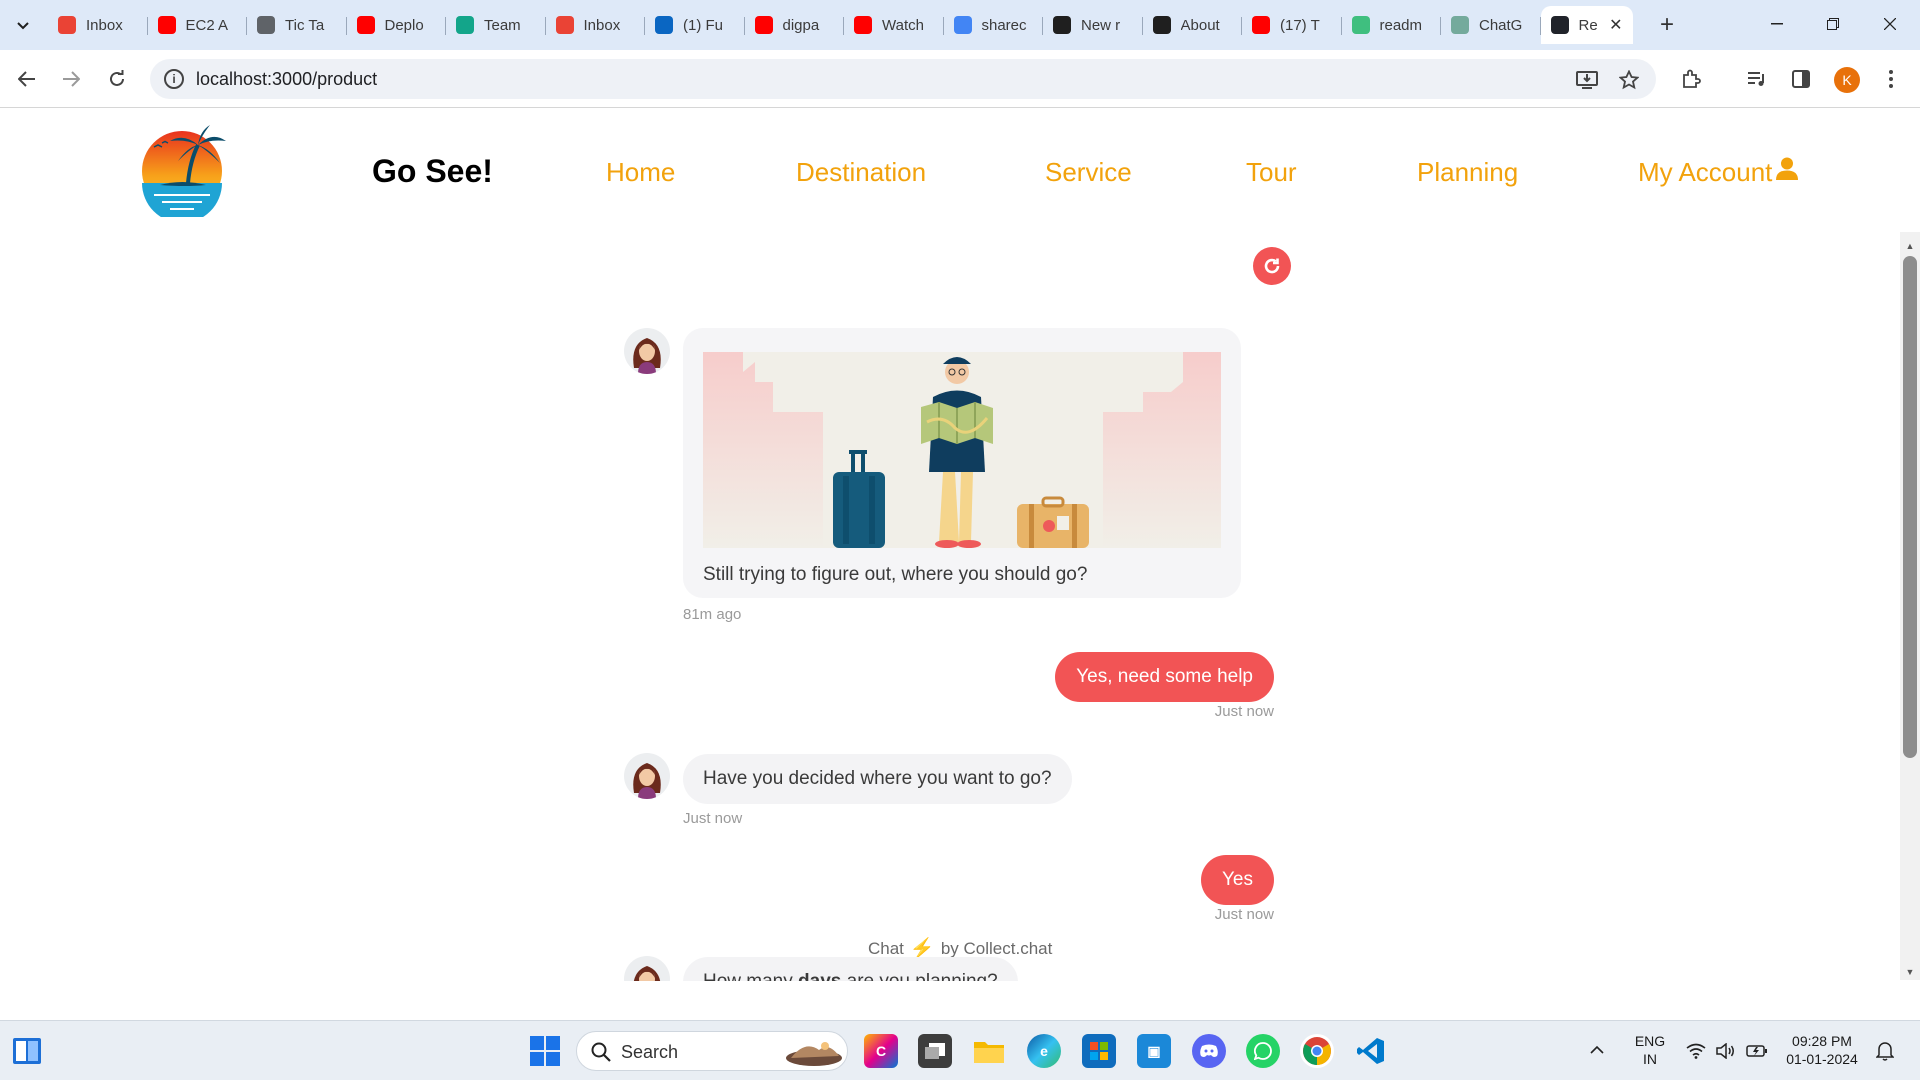 Image resolution: width=1920 pixels, height=1080 pixels. What do you see at coordinates (1317, 1051) in the screenshot?
I see `chrome-icon` at bounding box center [1317, 1051].